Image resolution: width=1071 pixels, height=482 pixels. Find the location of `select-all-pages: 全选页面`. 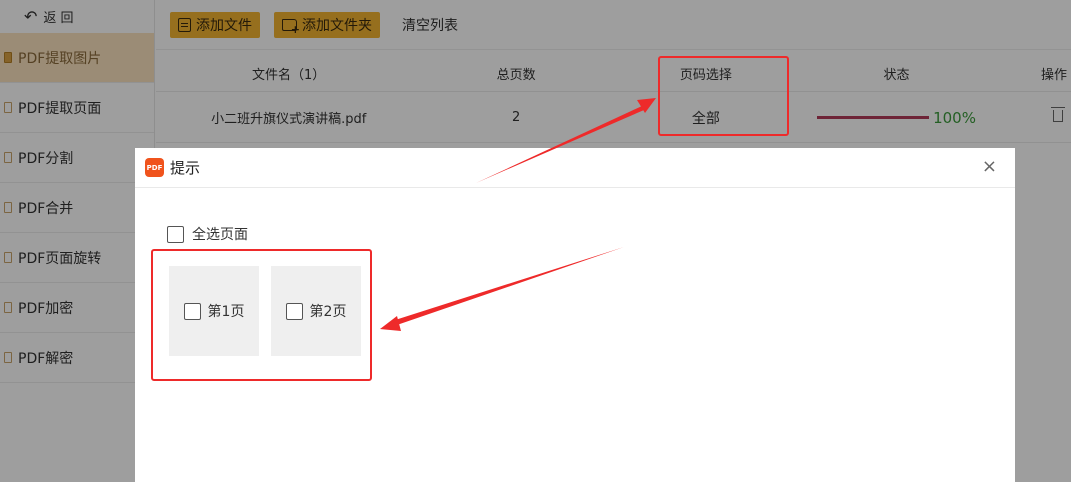

select-all-pages: 全选页面 is located at coordinates (207, 234).